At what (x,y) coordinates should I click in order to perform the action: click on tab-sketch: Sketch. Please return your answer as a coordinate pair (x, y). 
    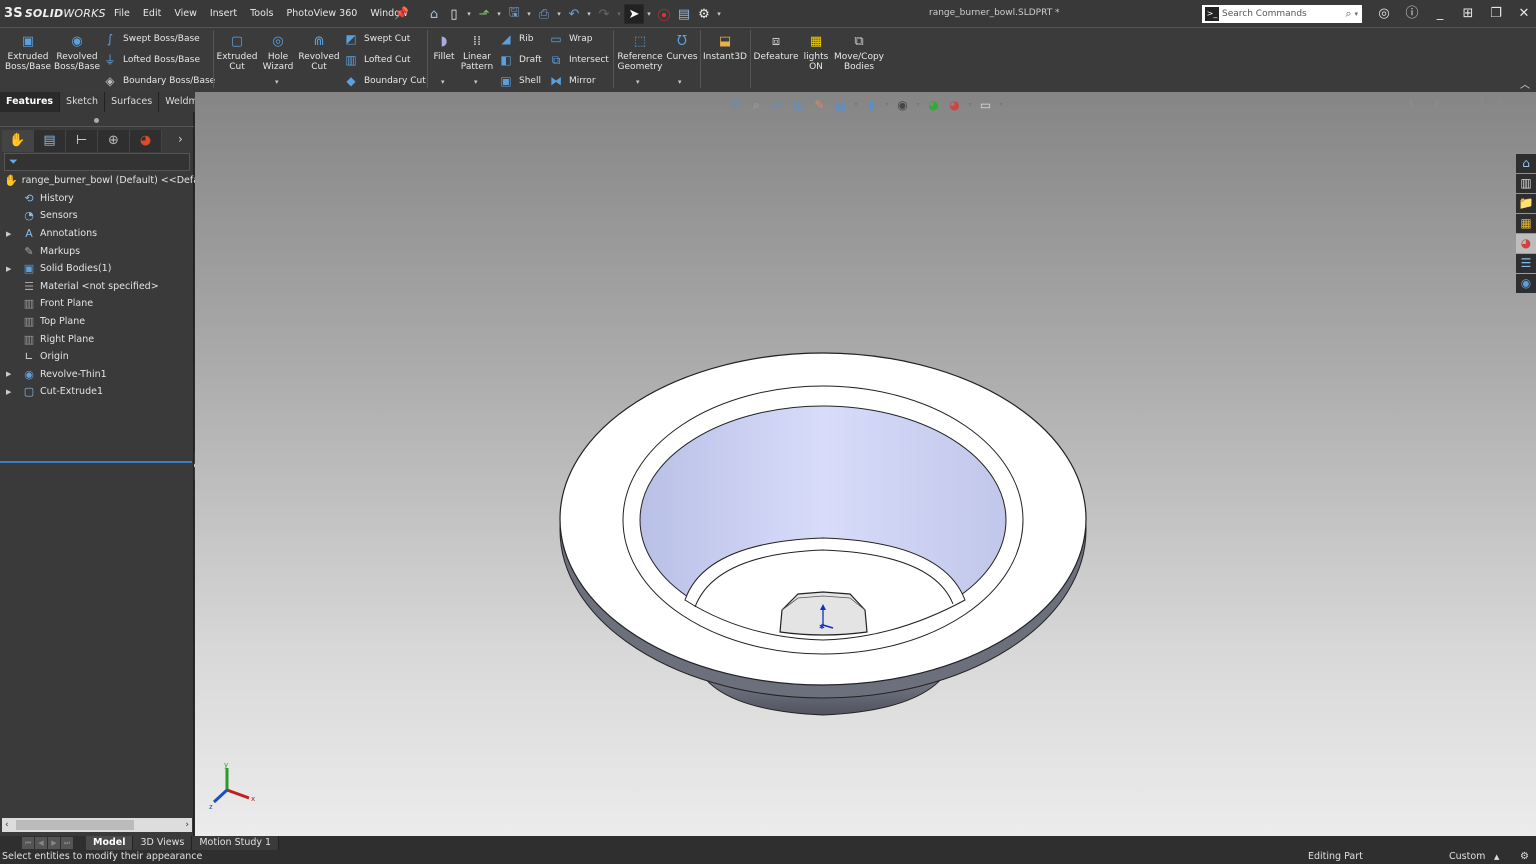
    Looking at the image, I should click on (83, 102).